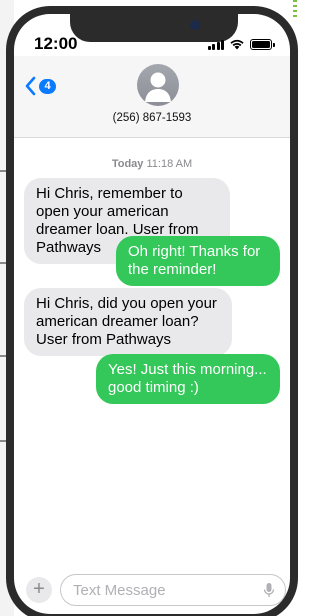 This screenshot has width=320, height=616. What do you see at coordinates (215, 45) in the screenshot?
I see `signal-icon` at bounding box center [215, 45].